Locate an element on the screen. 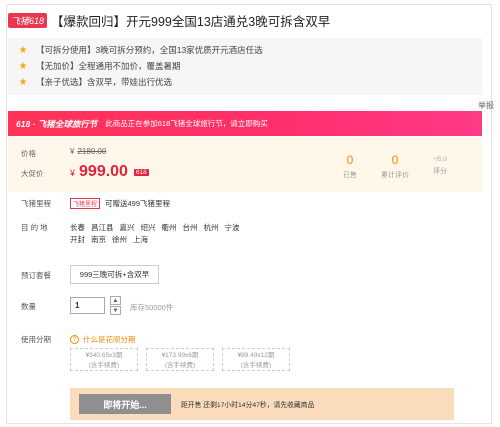  feature-item: ★ 【可拆分使用】3晚可拆分预约，全国13家优质开元酒店任选 is located at coordinates (245, 50).